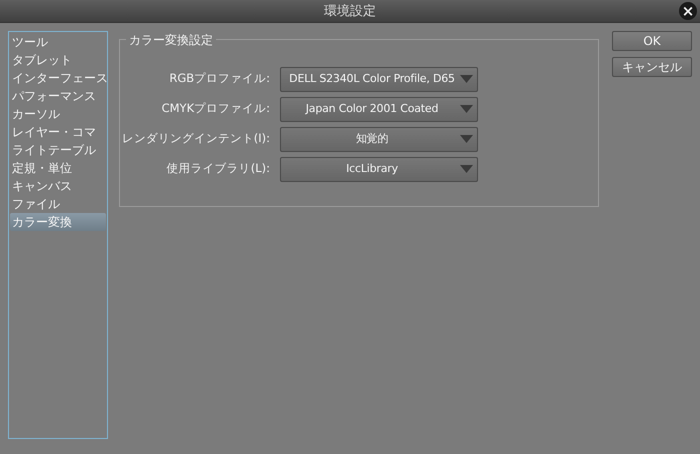  I want to click on field-label: レンダリングインテント(I):, so click(195, 139).